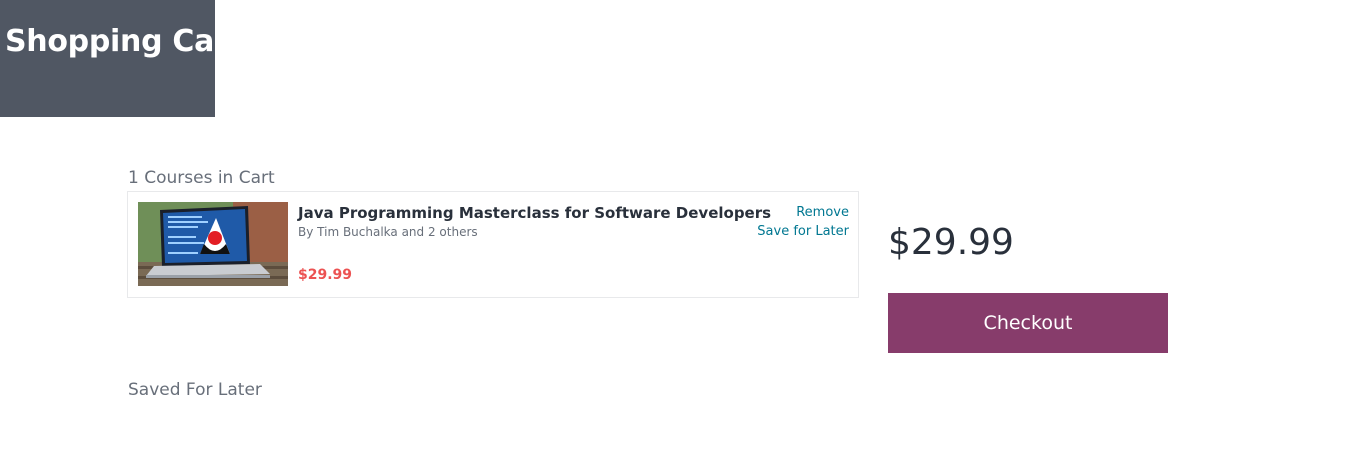 The image size is (1366, 458). I want to click on item-actions: Remove Save for Later, so click(803, 222).